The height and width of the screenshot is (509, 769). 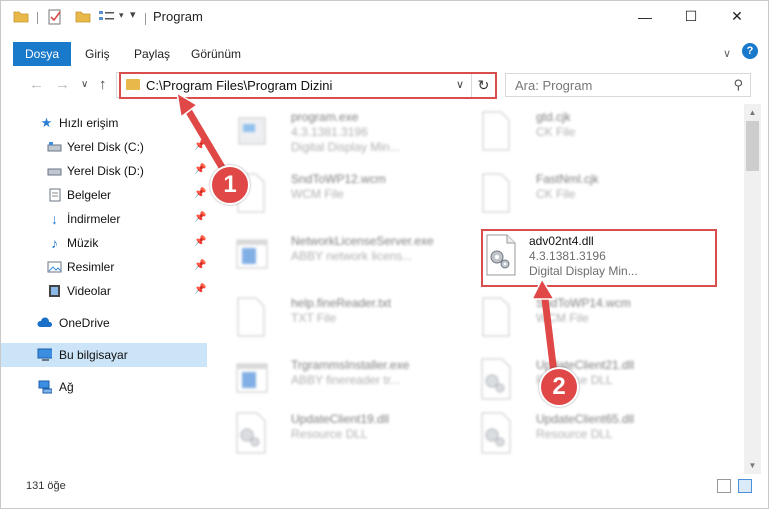 What do you see at coordinates (559, 387) in the screenshot?
I see `callout-step-2: 2` at bounding box center [559, 387].